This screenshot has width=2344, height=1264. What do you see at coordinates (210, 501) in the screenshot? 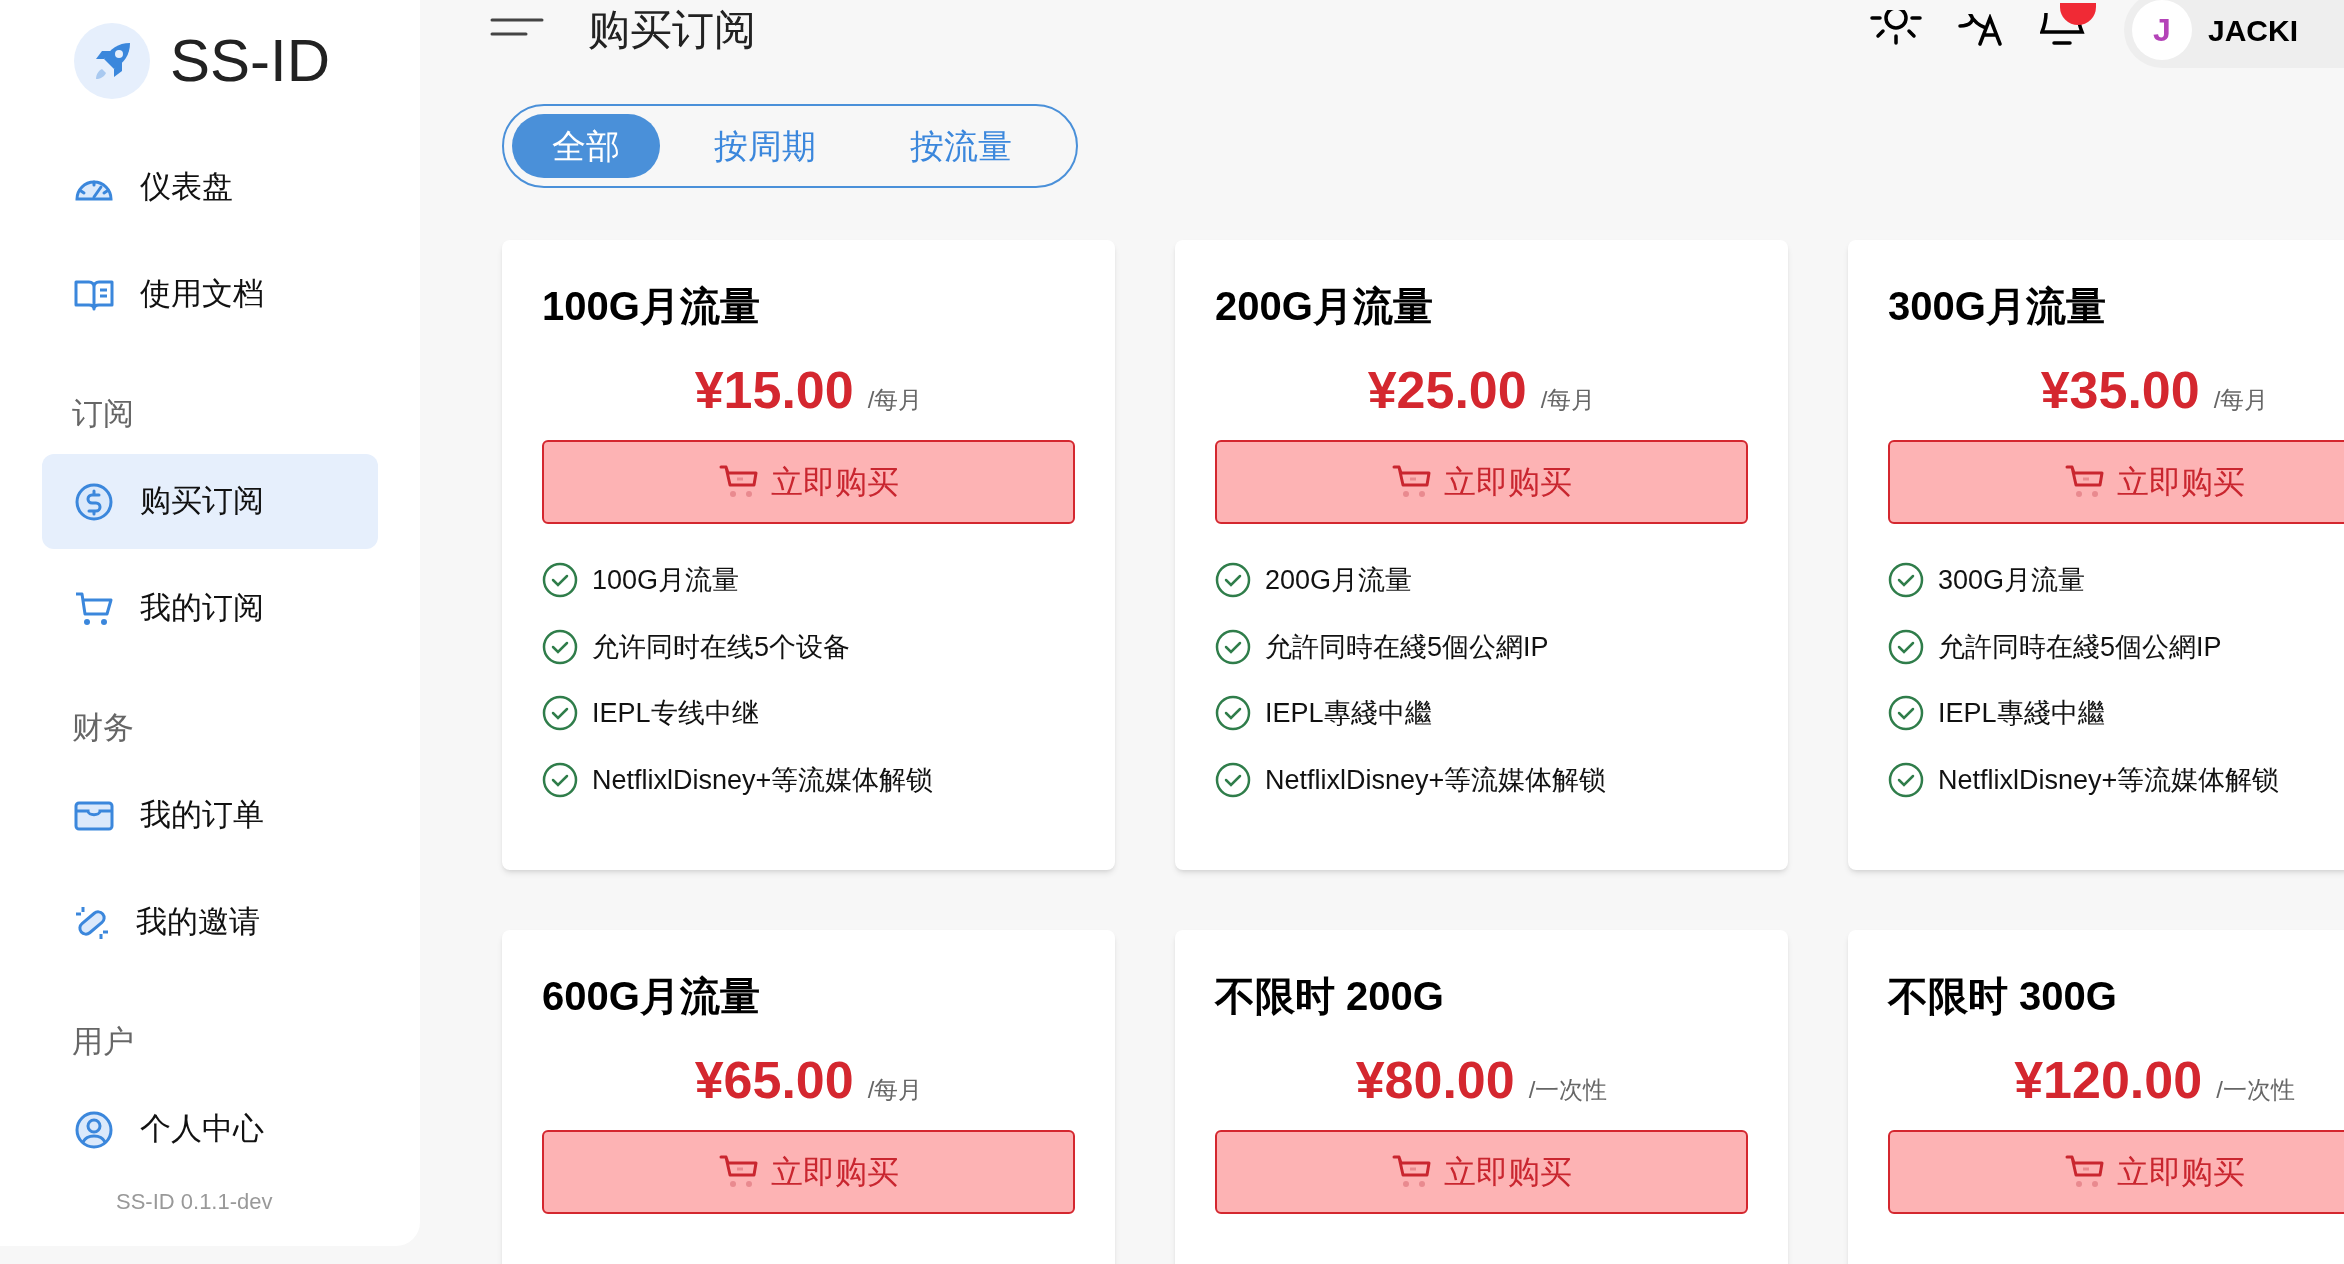
I see `nav-item: 购买订阅` at bounding box center [210, 501].